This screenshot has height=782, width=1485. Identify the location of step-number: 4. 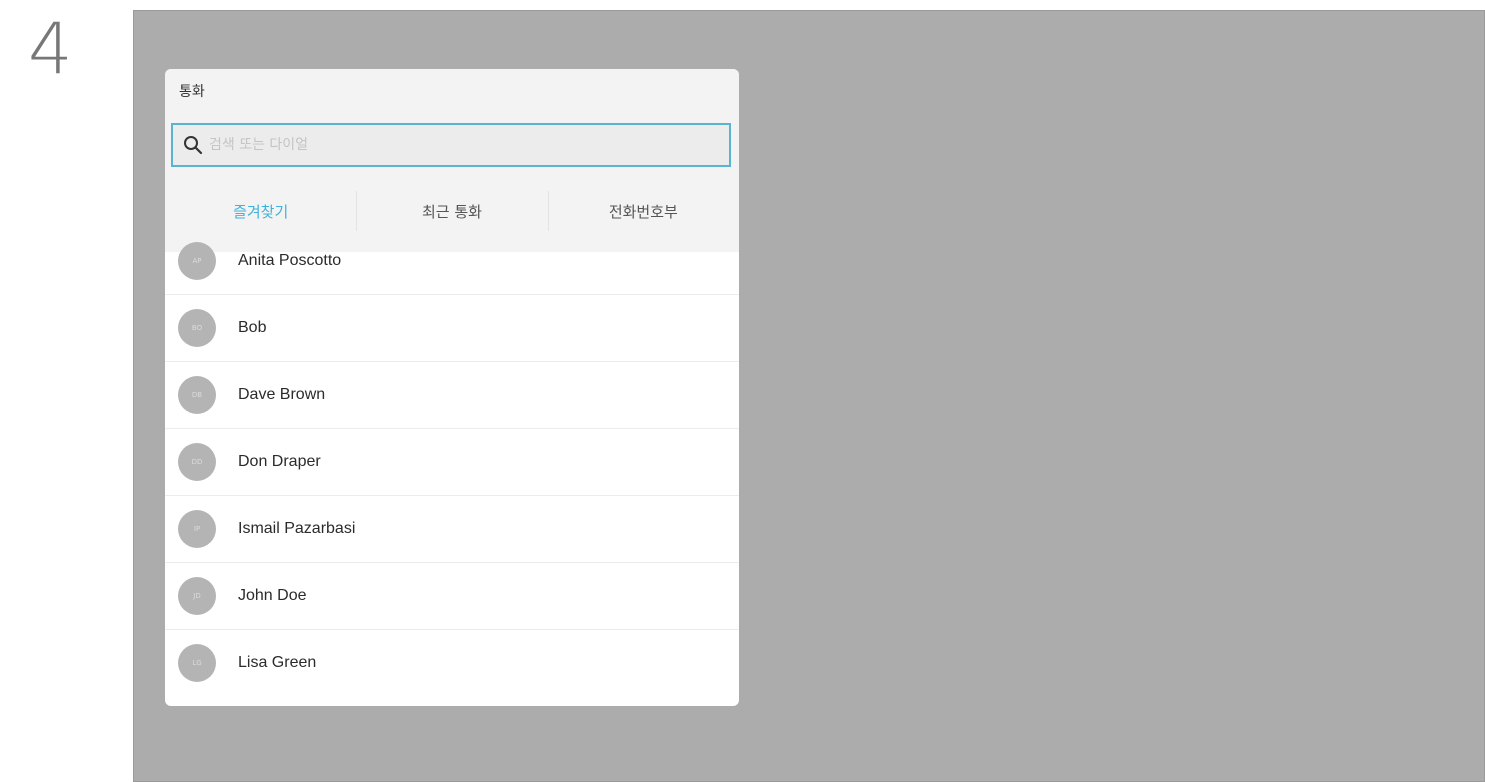
(50, 49).